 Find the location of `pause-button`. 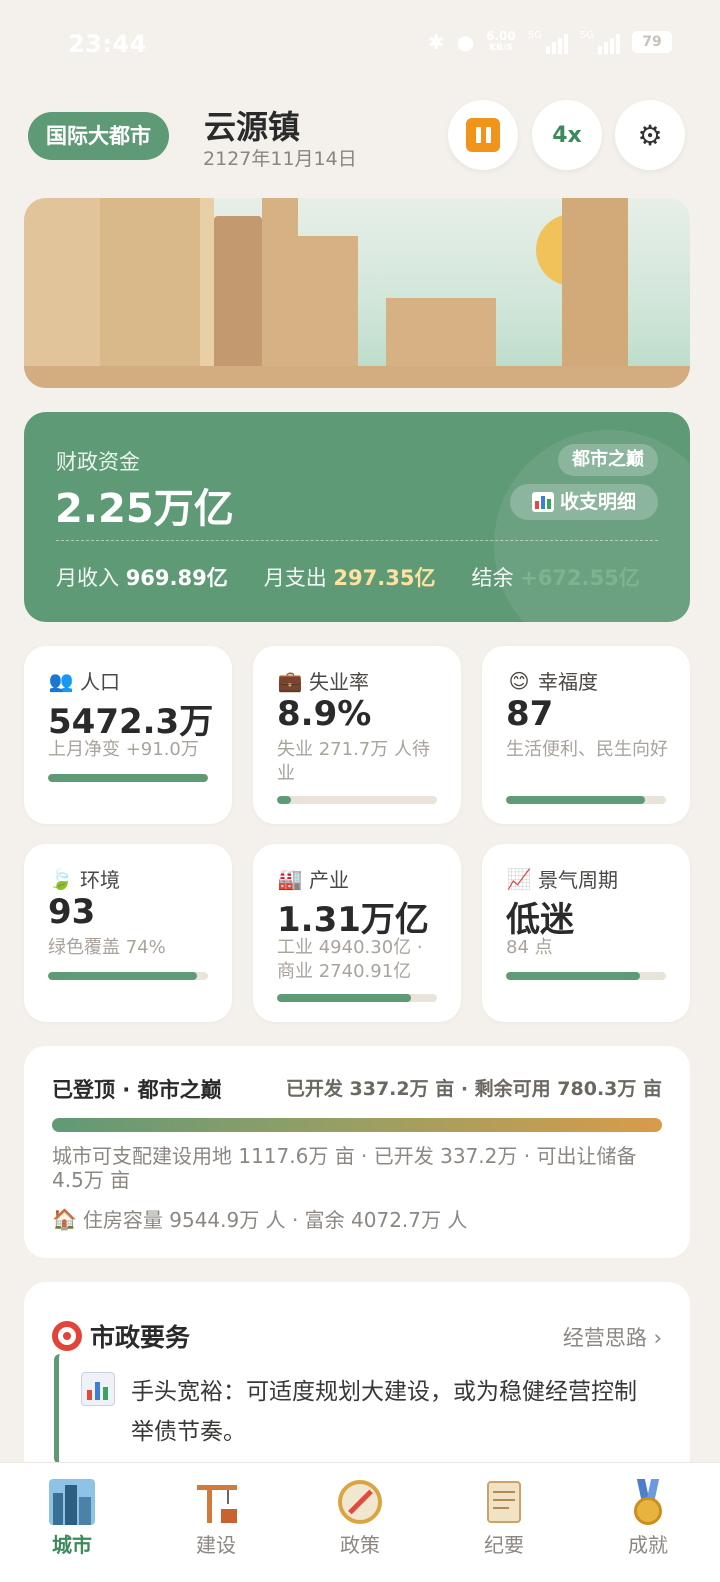

pause-button is located at coordinates (483, 135).